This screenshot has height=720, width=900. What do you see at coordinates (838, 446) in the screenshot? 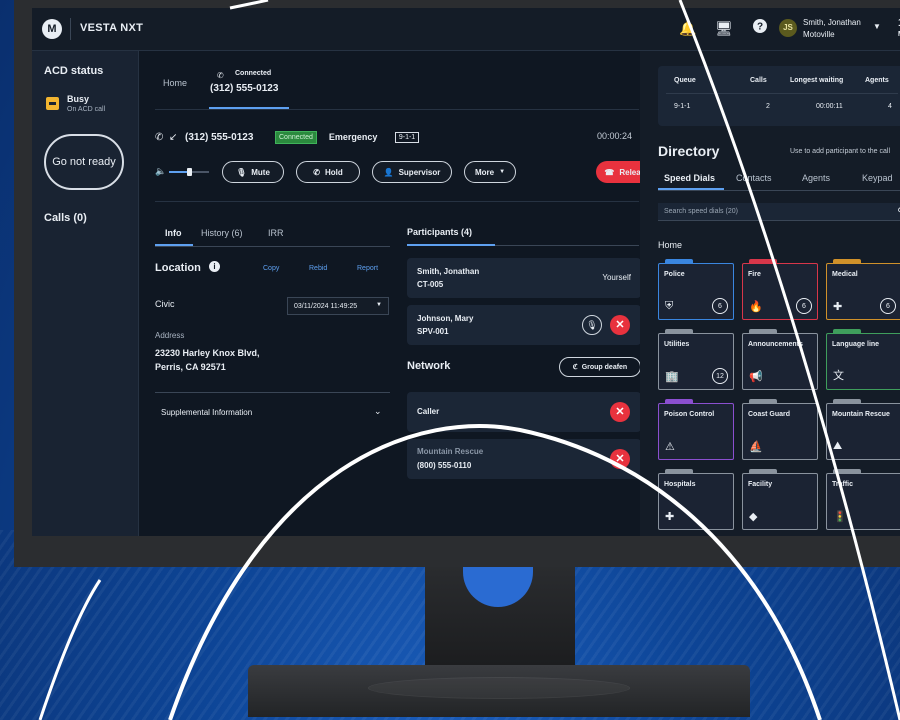
I see `mountain-icon: ⛰` at bounding box center [838, 446].